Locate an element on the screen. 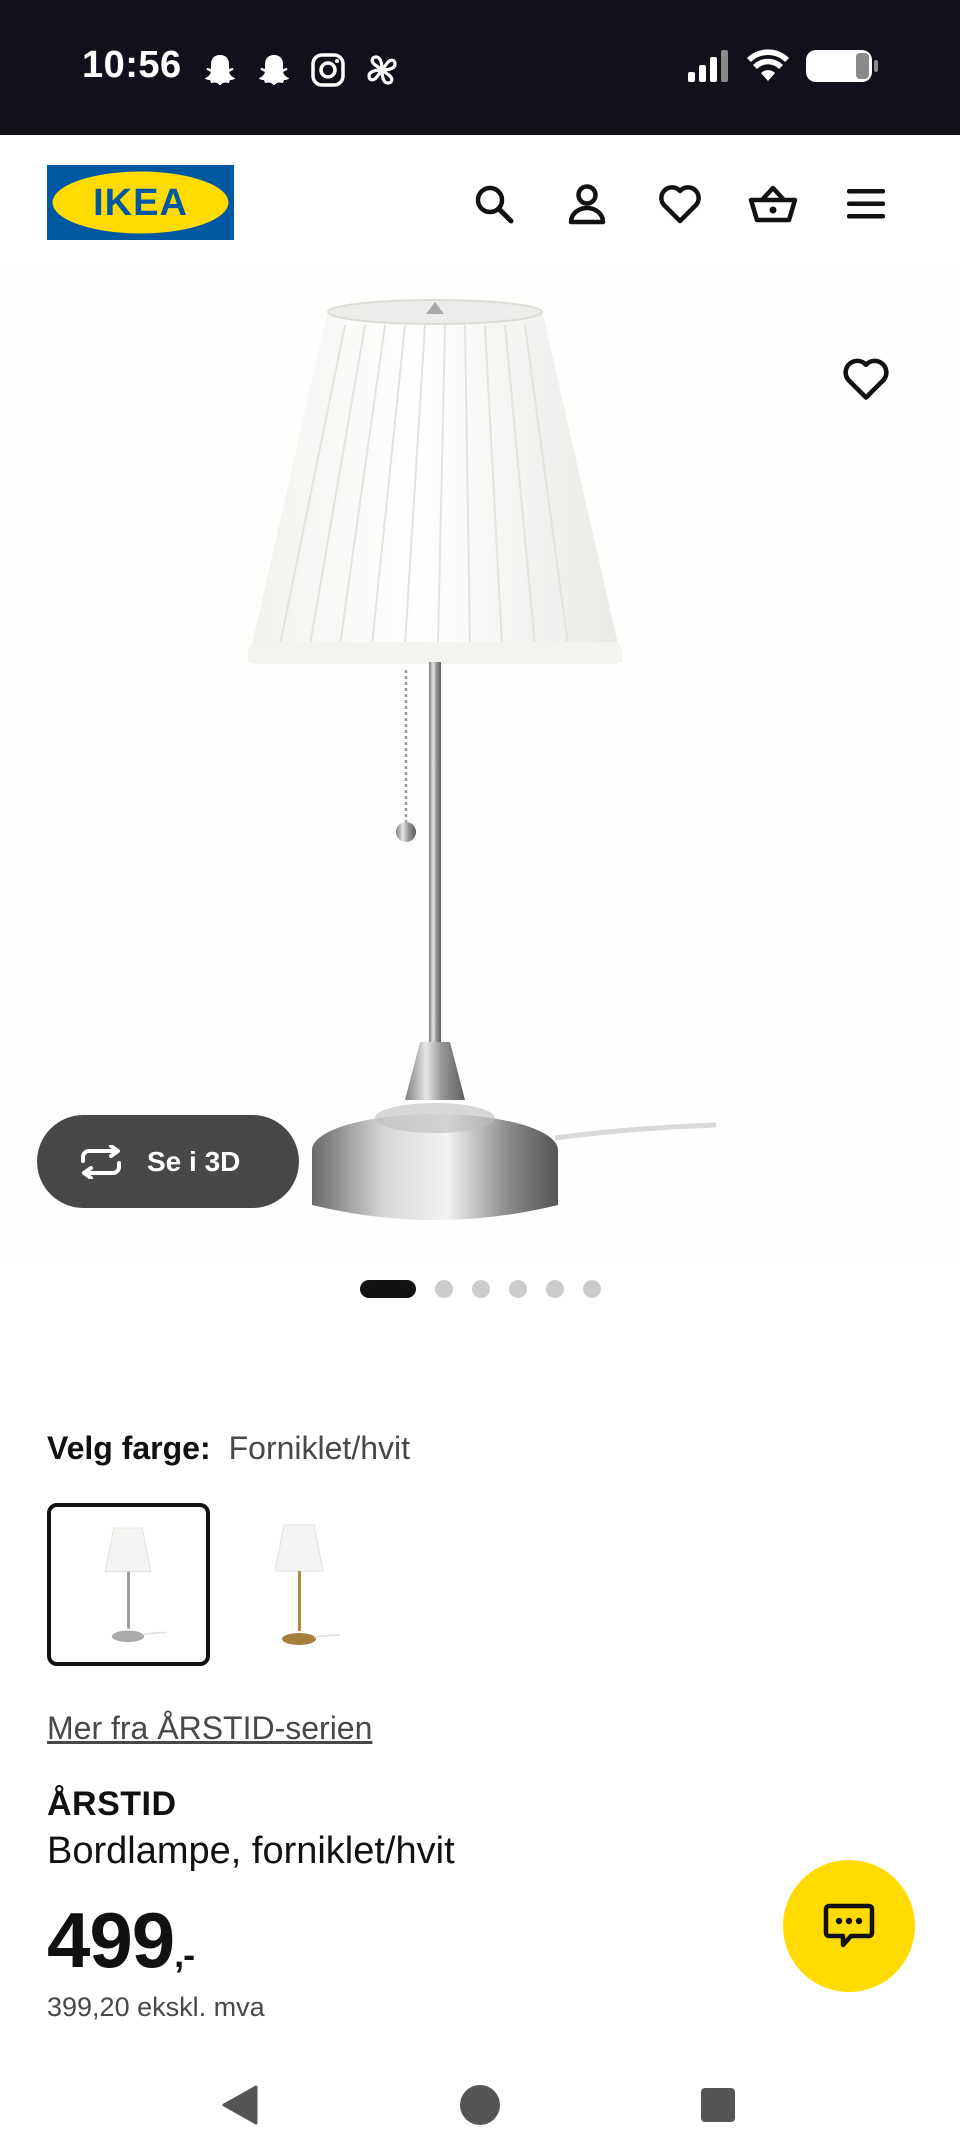 Image resolution: width=960 pixels, height=2155 pixels. color-label: Velg farge: is located at coordinates (129, 1448).